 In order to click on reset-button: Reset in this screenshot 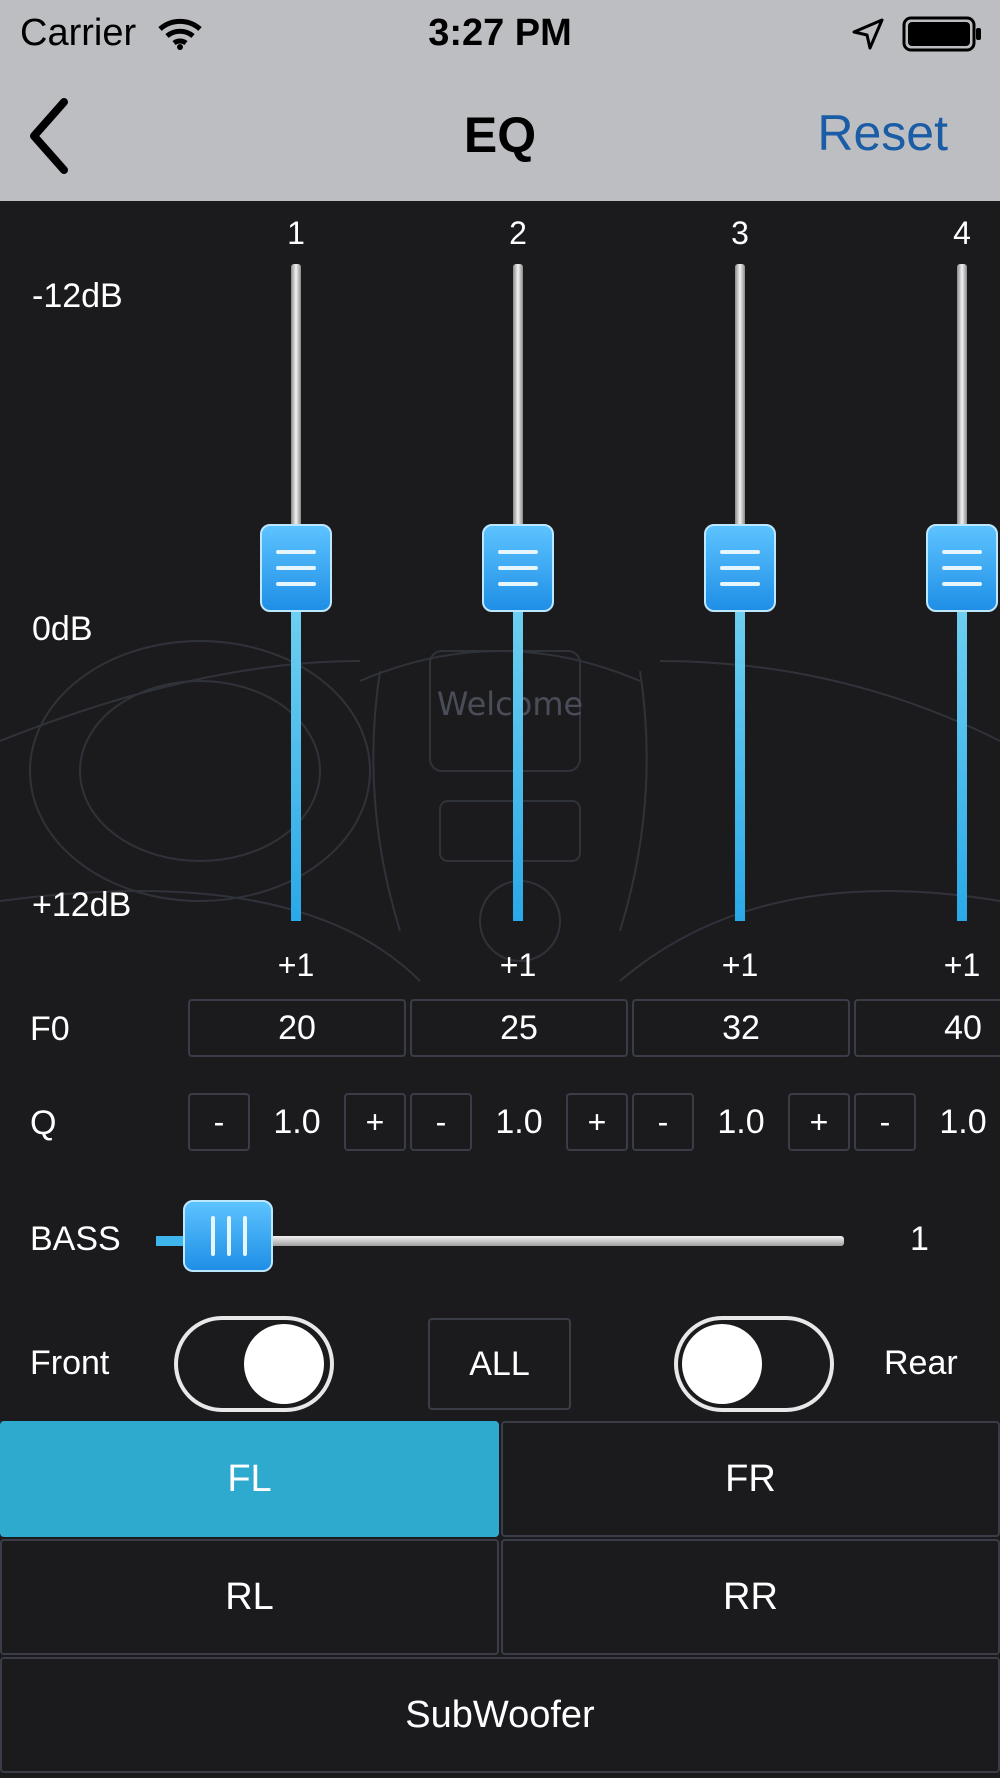, I will do `click(882, 133)`.